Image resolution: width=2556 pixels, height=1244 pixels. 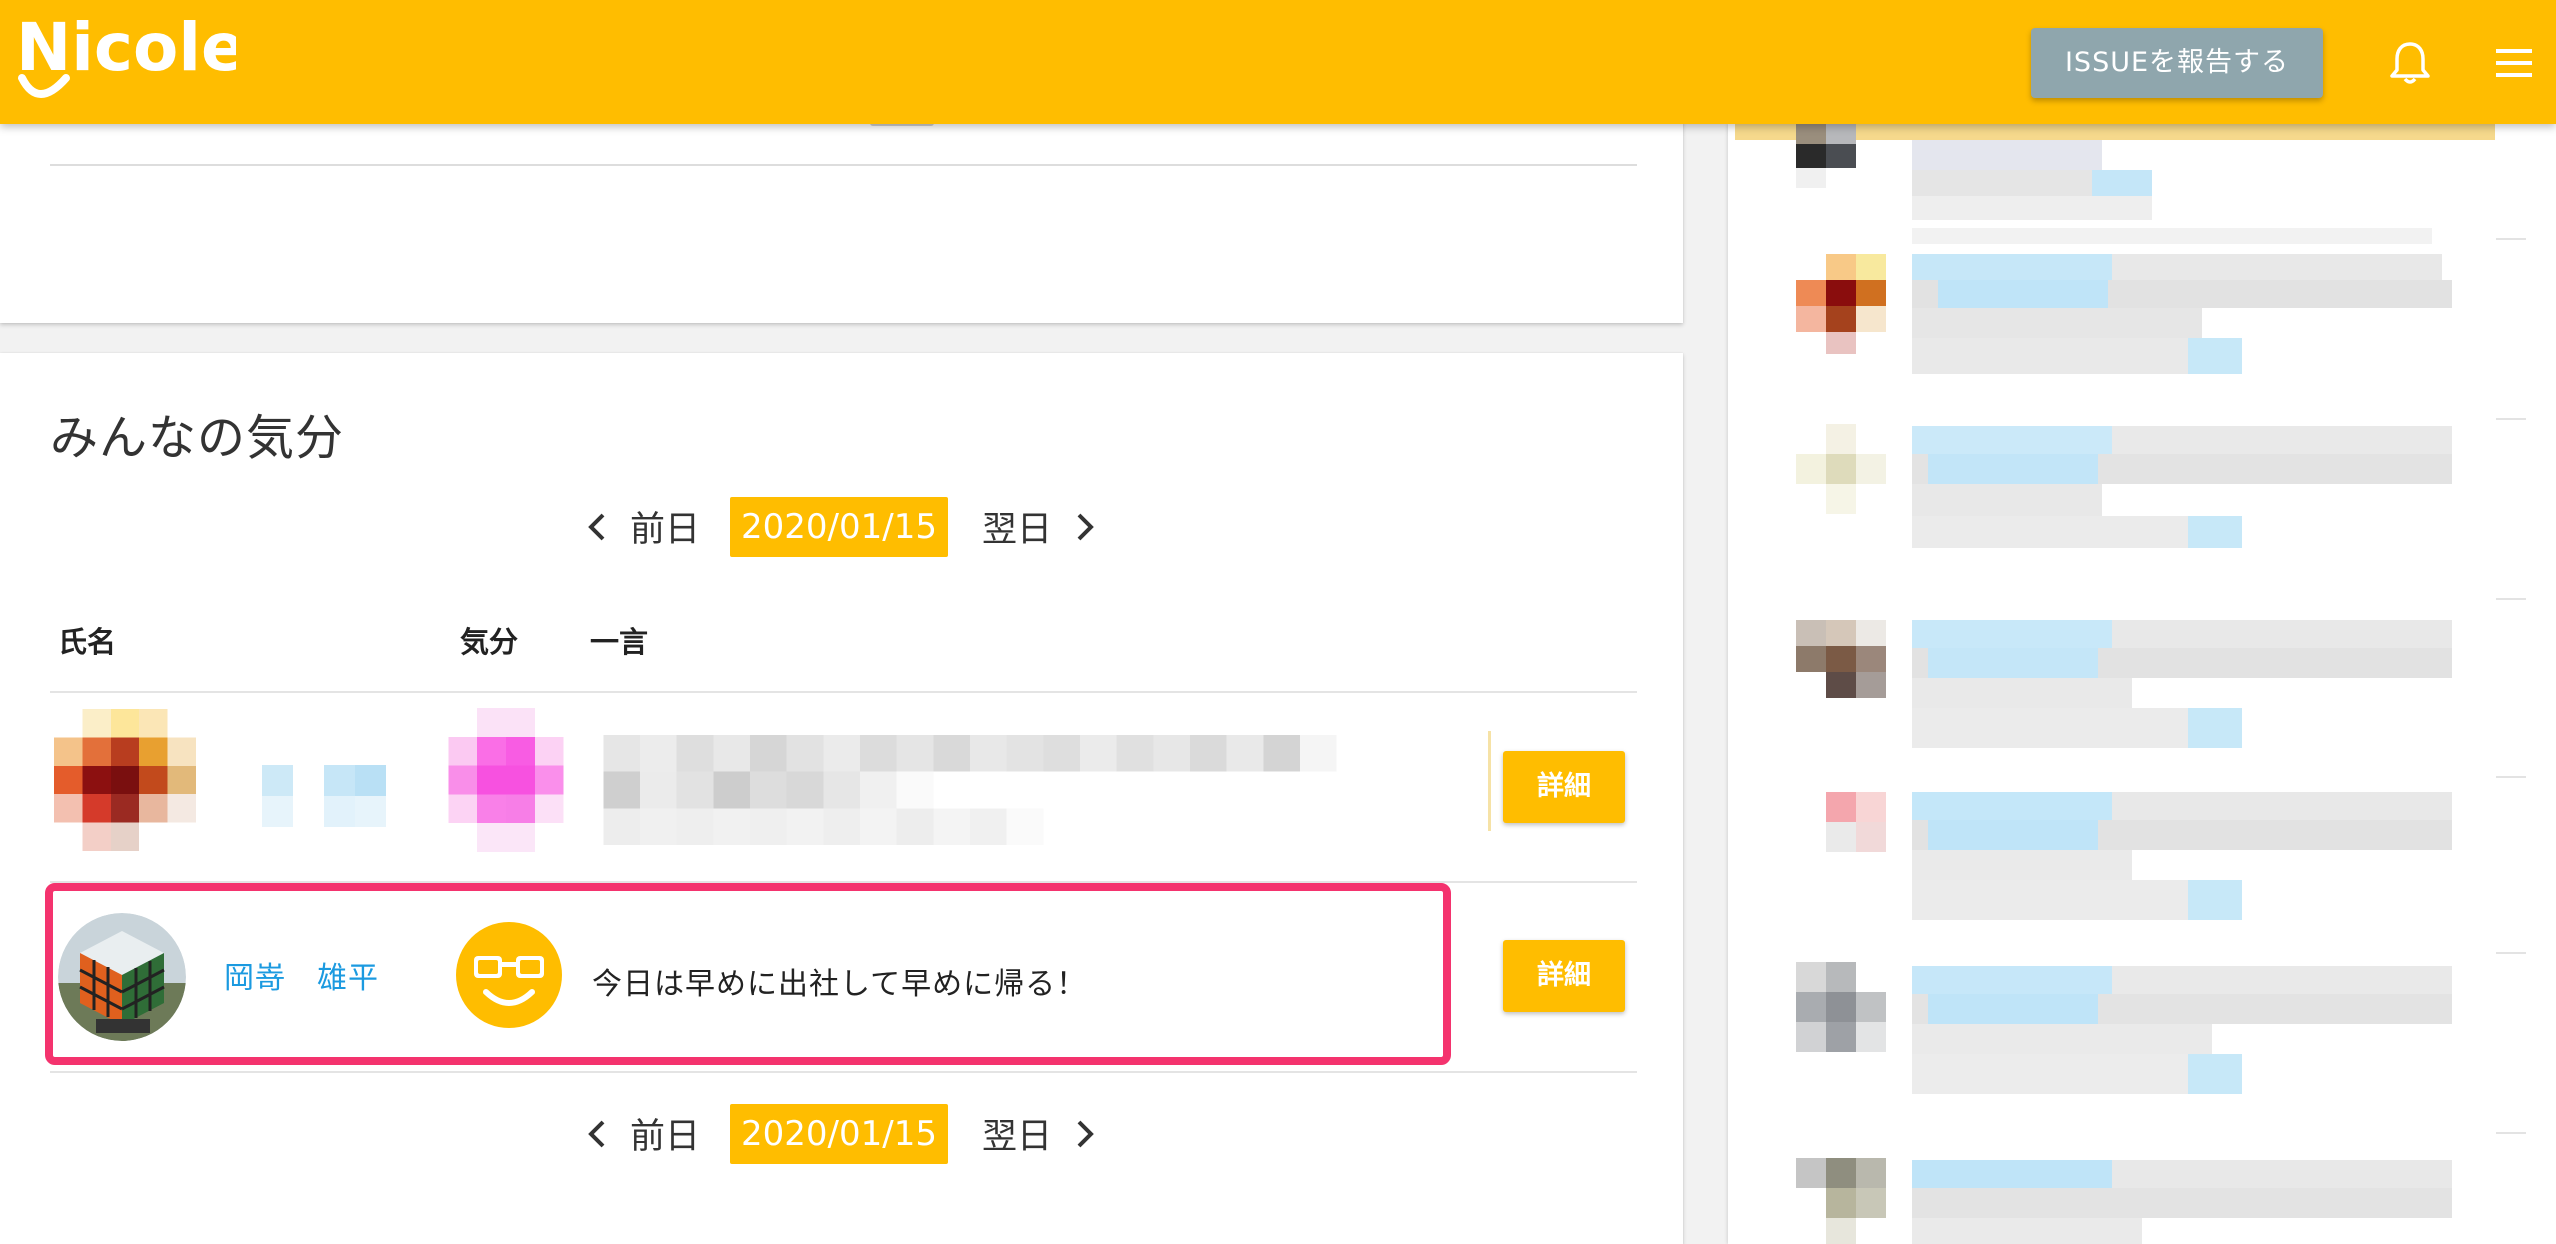 What do you see at coordinates (843, 692) in the screenshot?
I see `table-header-divider` at bounding box center [843, 692].